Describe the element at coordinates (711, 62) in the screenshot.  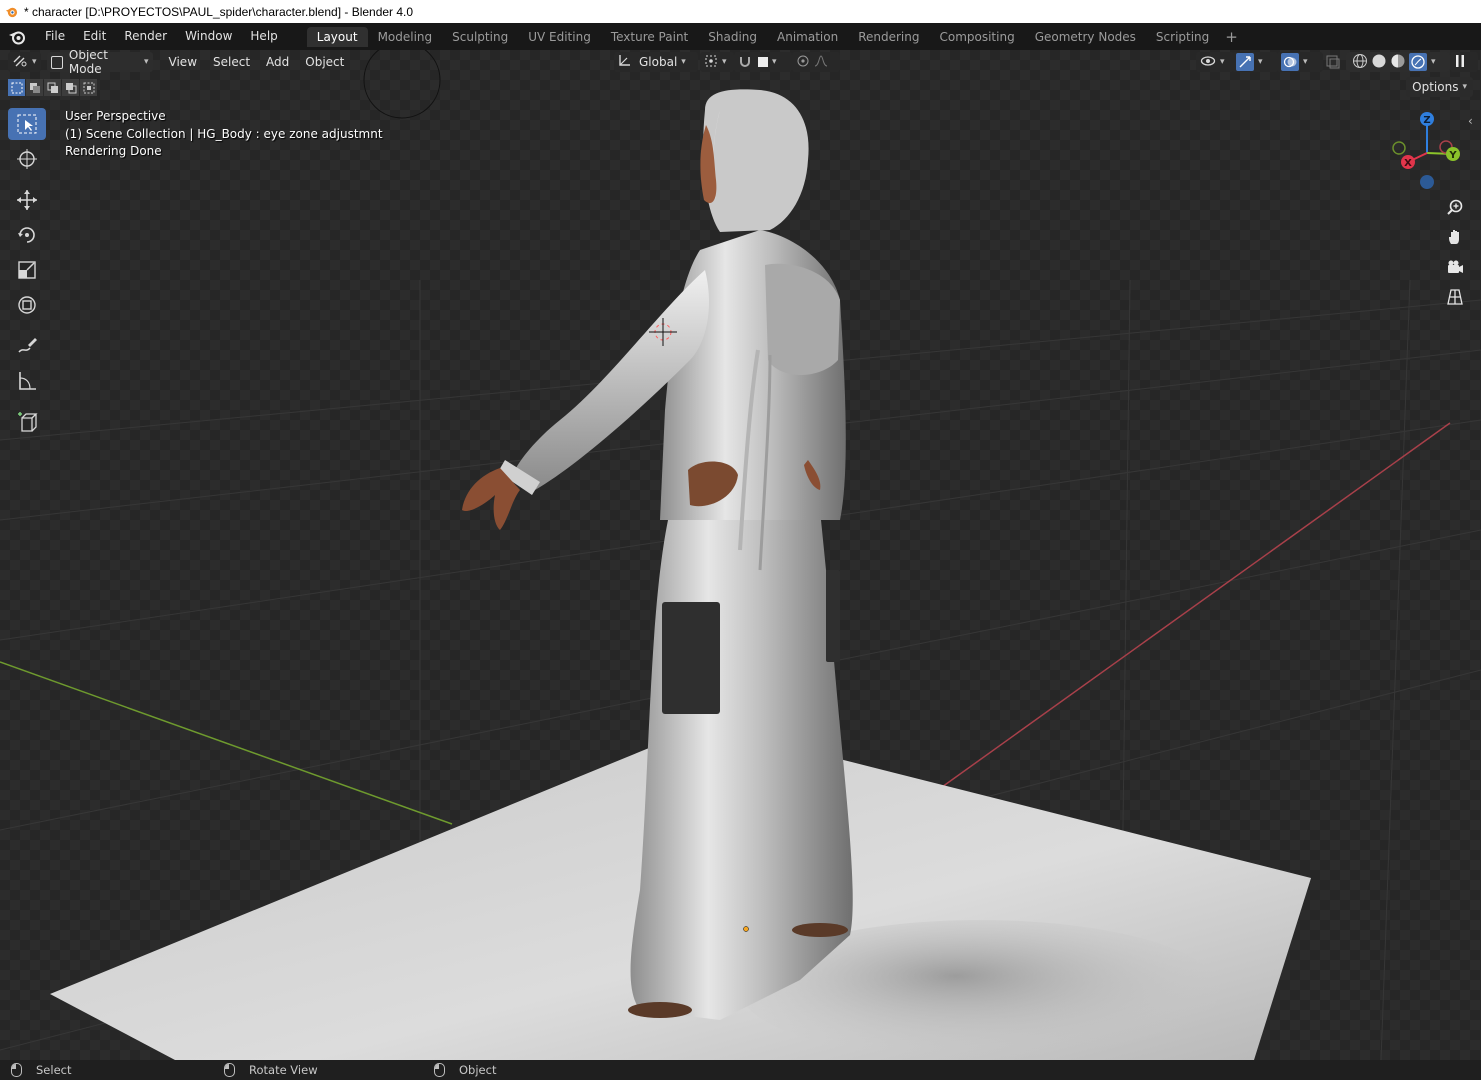
I see `pivot-icon` at that location.